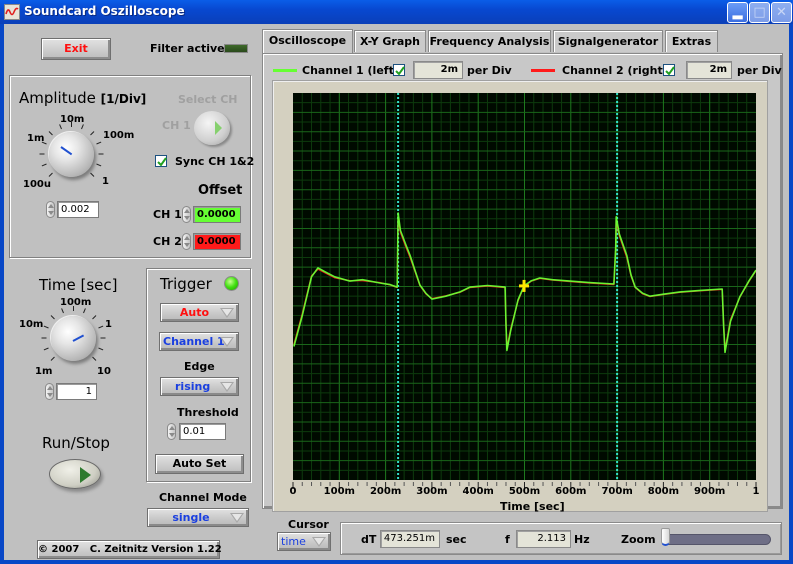  What do you see at coordinates (171, 431) in the screenshot?
I see `threshold-spinner` at bounding box center [171, 431].